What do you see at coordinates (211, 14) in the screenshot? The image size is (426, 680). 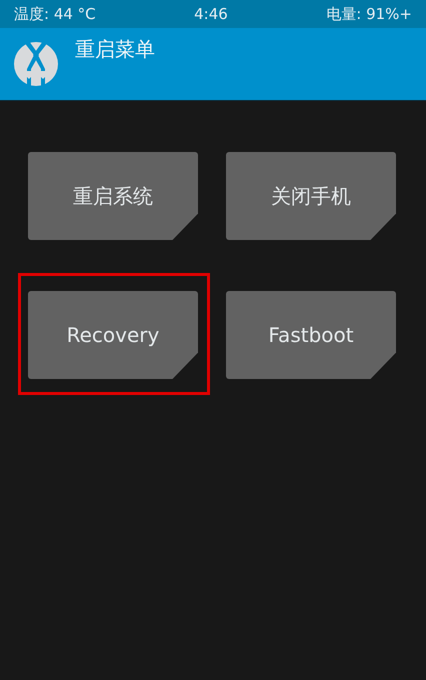 I see `clock: 4:46` at bounding box center [211, 14].